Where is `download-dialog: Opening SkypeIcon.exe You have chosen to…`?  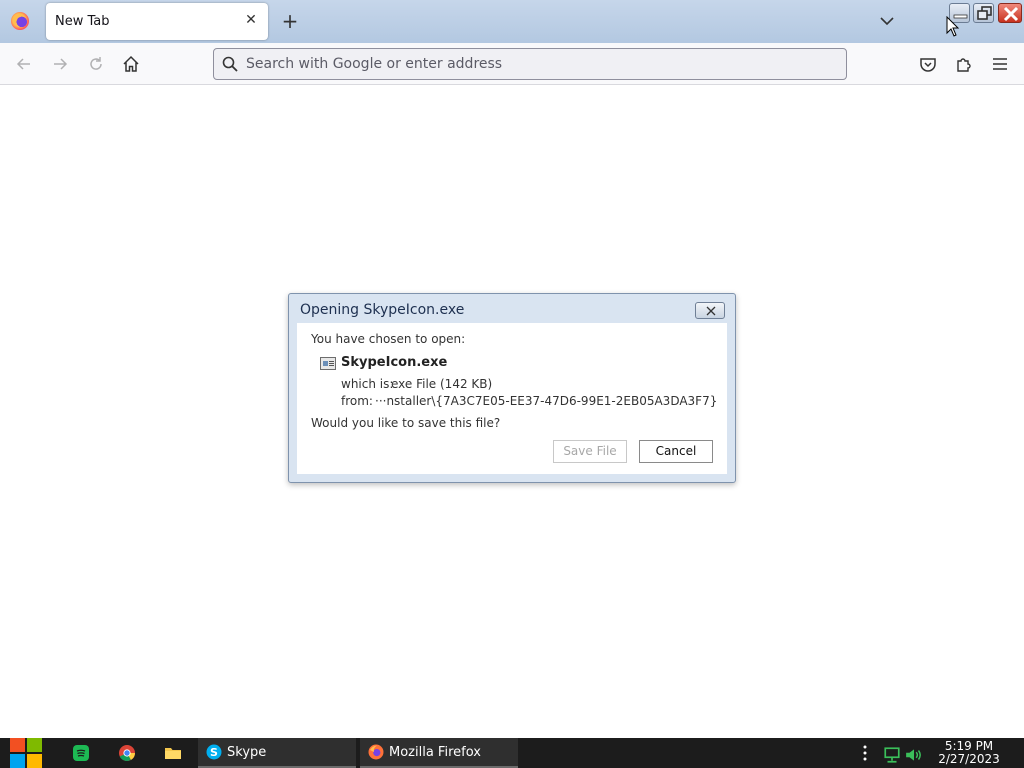 download-dialog: Opening SkypeIcon.exe You have chosen to… is located at coordinates (512, 388).